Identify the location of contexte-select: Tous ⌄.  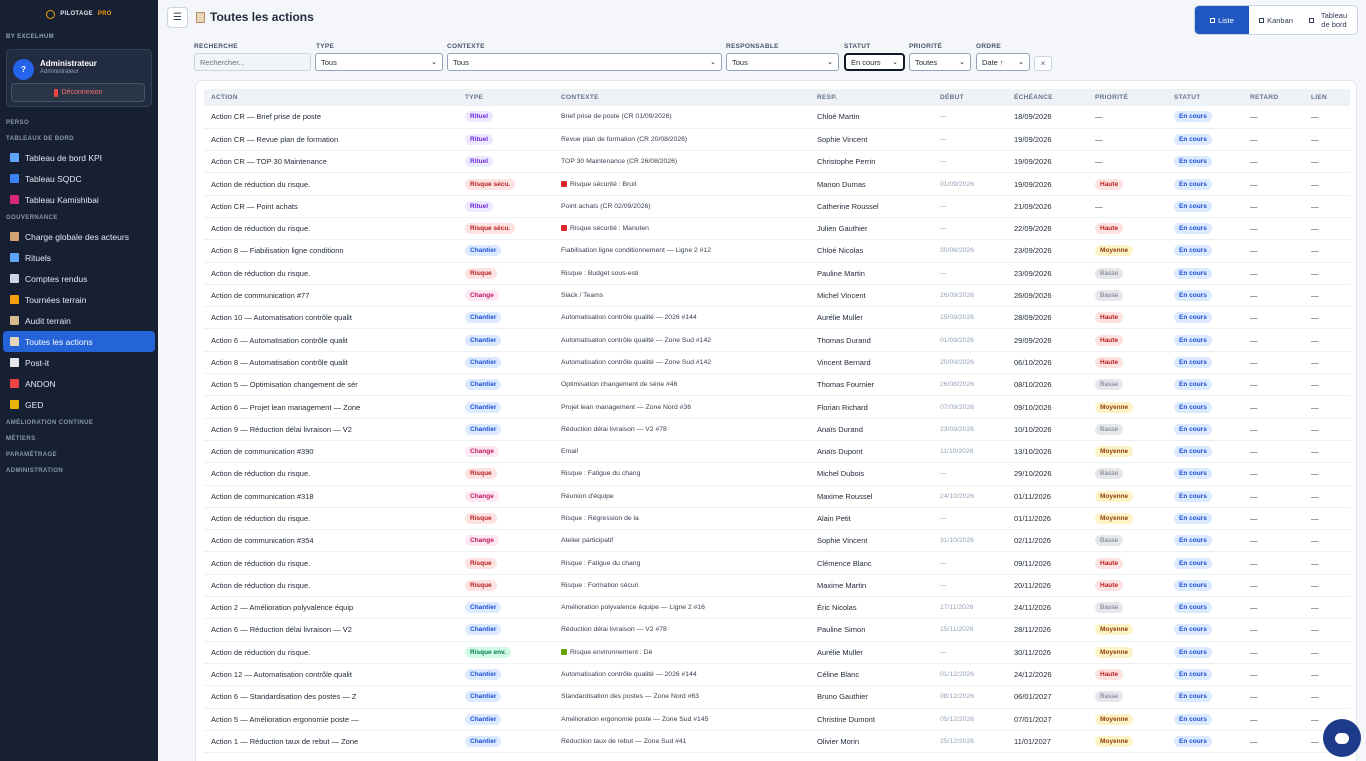
(584, 62).